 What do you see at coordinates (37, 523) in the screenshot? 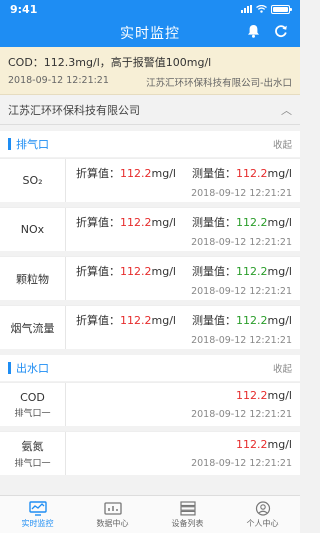
I see `tab-label: 实时监控` at bounding box center [37, 523].